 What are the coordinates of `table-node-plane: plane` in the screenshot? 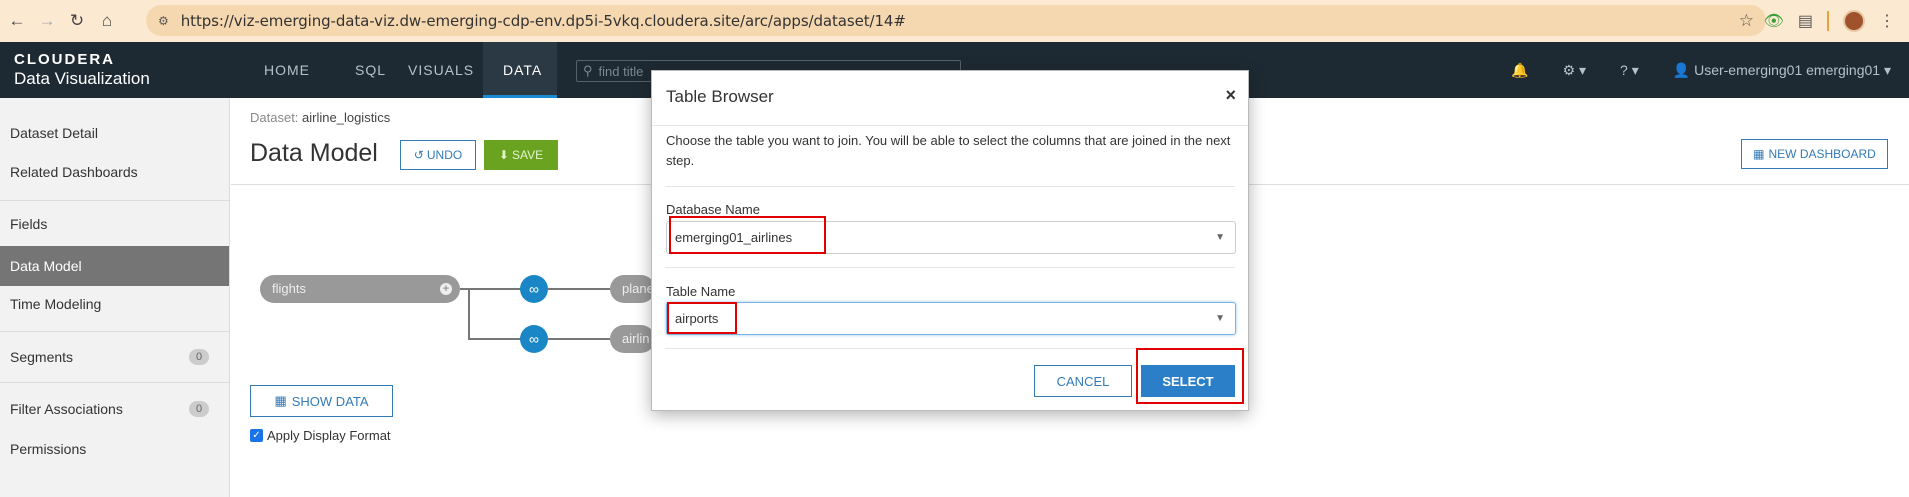 It's located at (632, 289).